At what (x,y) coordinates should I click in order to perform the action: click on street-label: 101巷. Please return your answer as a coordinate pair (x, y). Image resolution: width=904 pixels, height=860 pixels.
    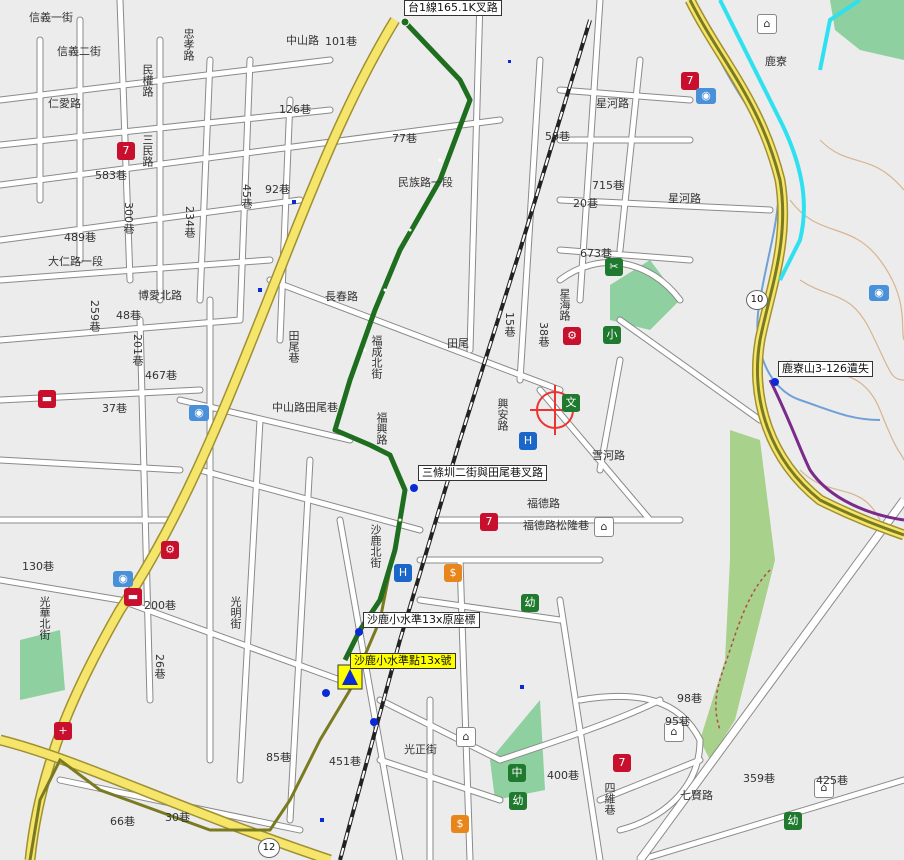
    Looking at the image, I should click on (341, 41).